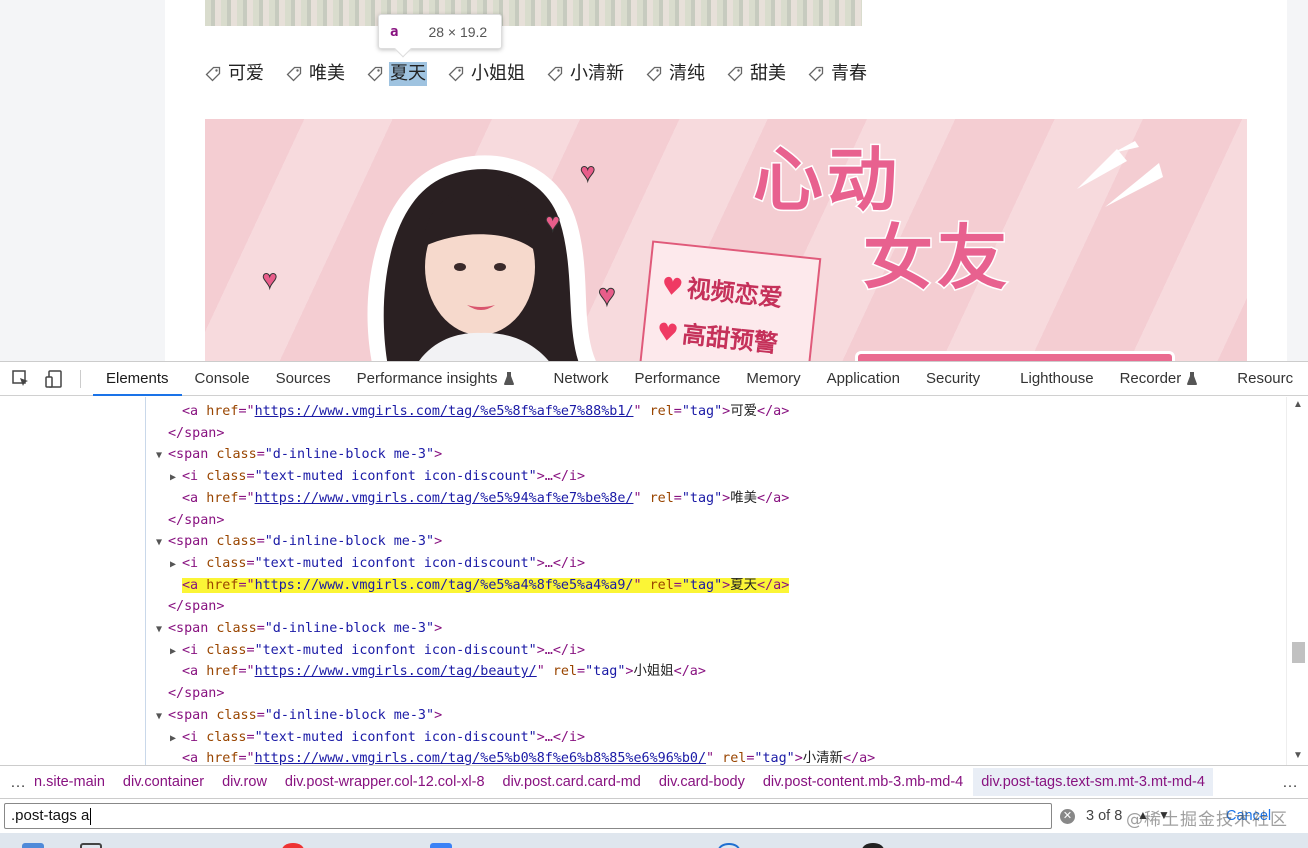  I want to click on scroll-down-arrow-icon: ▼, so click(1298, 755).